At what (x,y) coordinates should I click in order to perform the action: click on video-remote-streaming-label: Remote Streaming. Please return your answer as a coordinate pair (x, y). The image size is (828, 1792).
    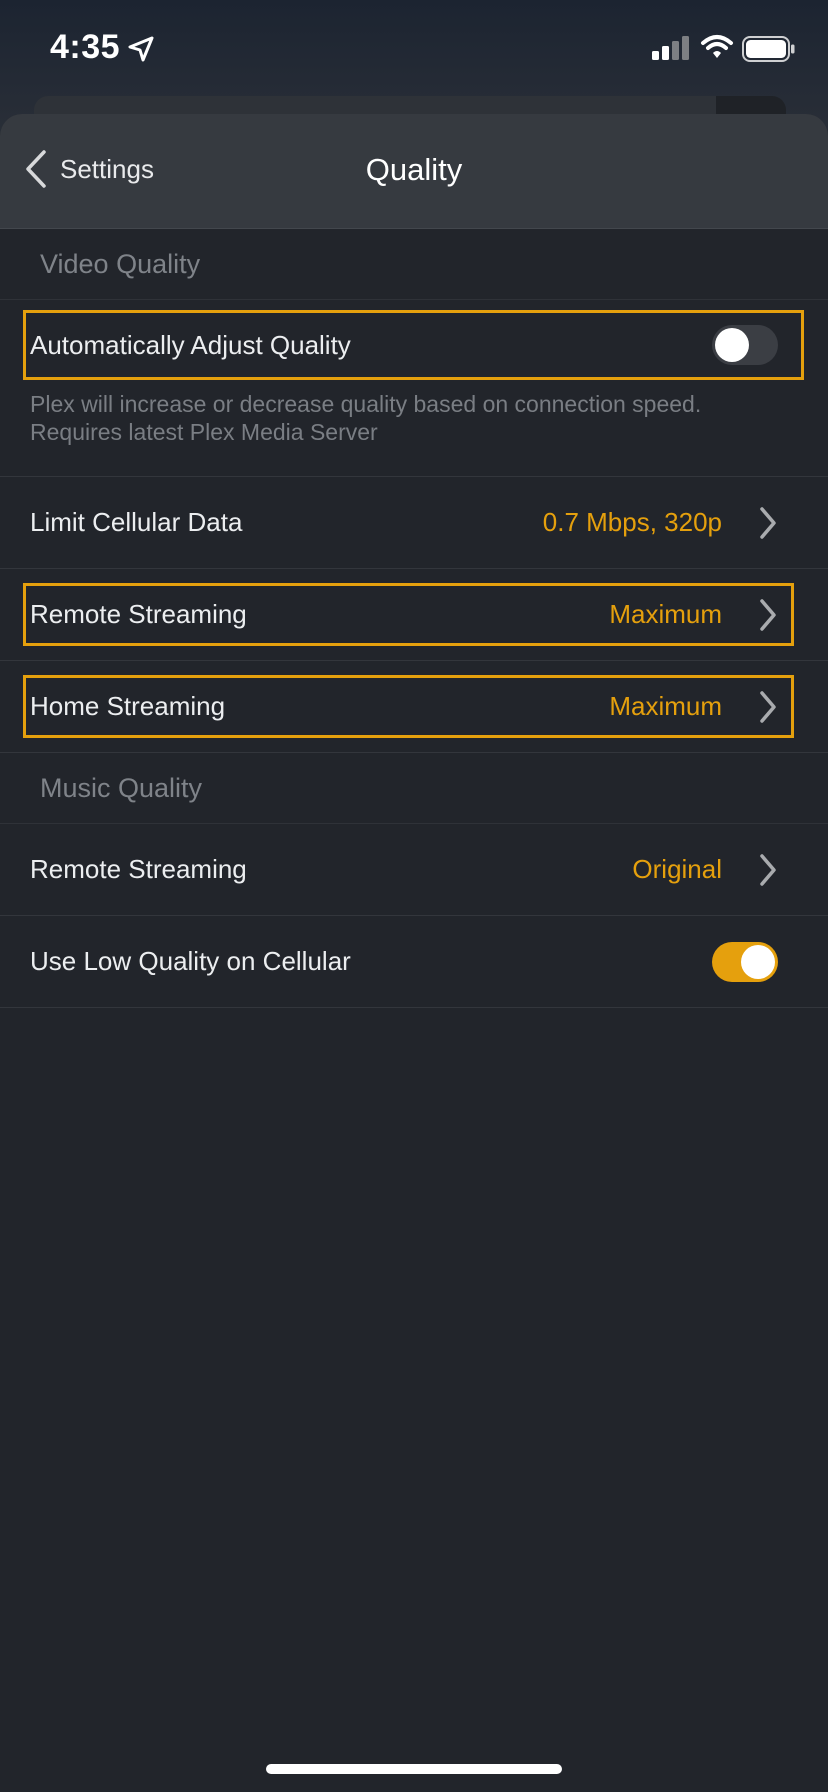
    Looking at the image, I should click on (138, 614).